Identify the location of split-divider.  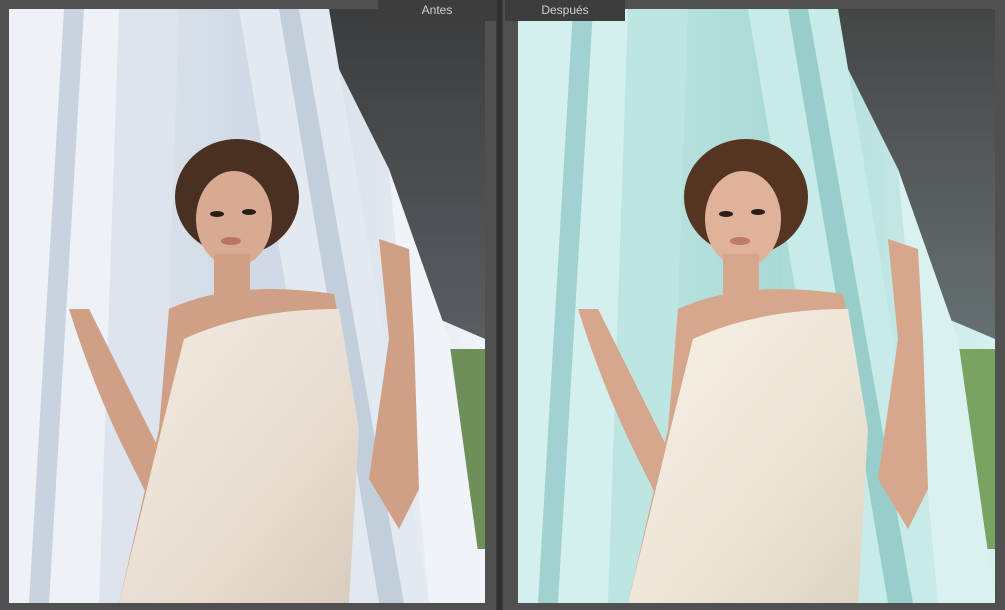
(499, 305).